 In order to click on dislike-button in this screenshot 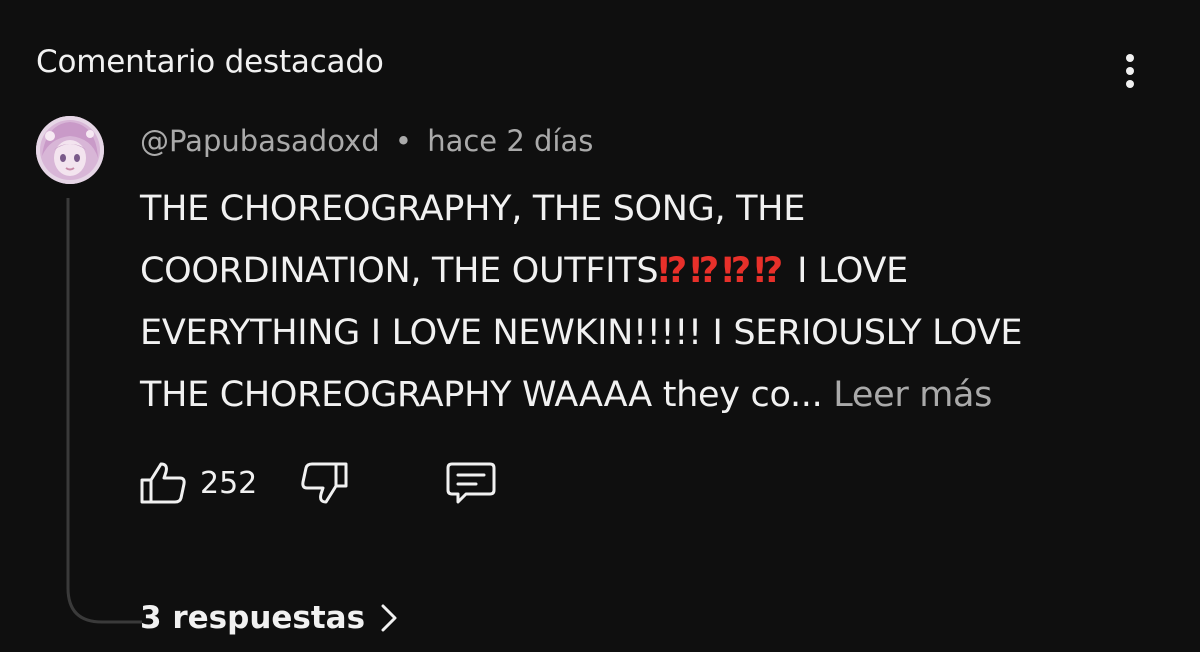, I will do `click(325, 483)`.